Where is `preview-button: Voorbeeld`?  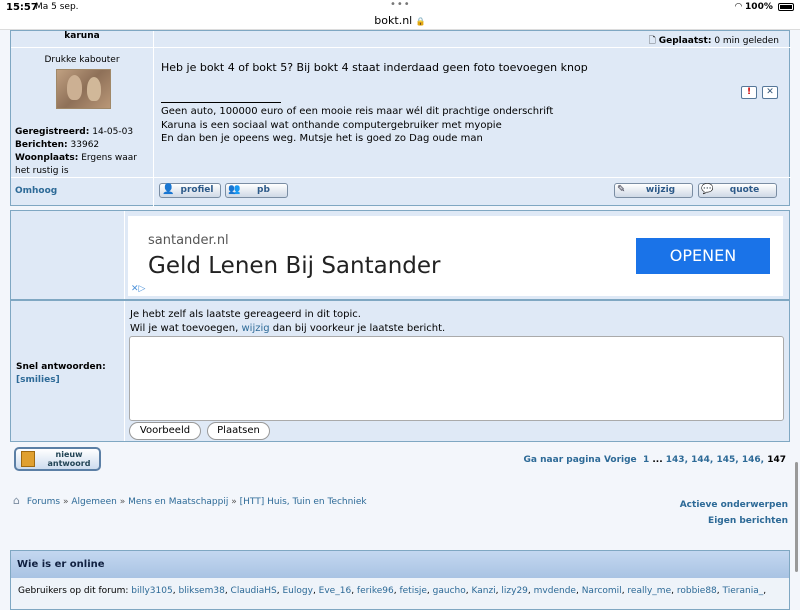
preview-button: Voorbeeld is located at coordinates (165, 431).